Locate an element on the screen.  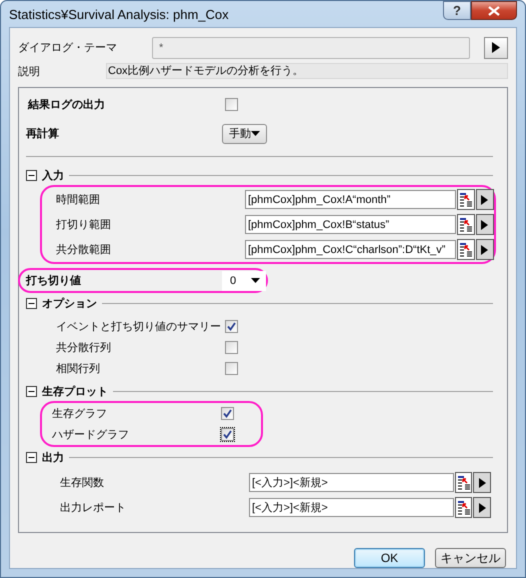
field-label: 生存関数 is located at coordinates (82, 483).